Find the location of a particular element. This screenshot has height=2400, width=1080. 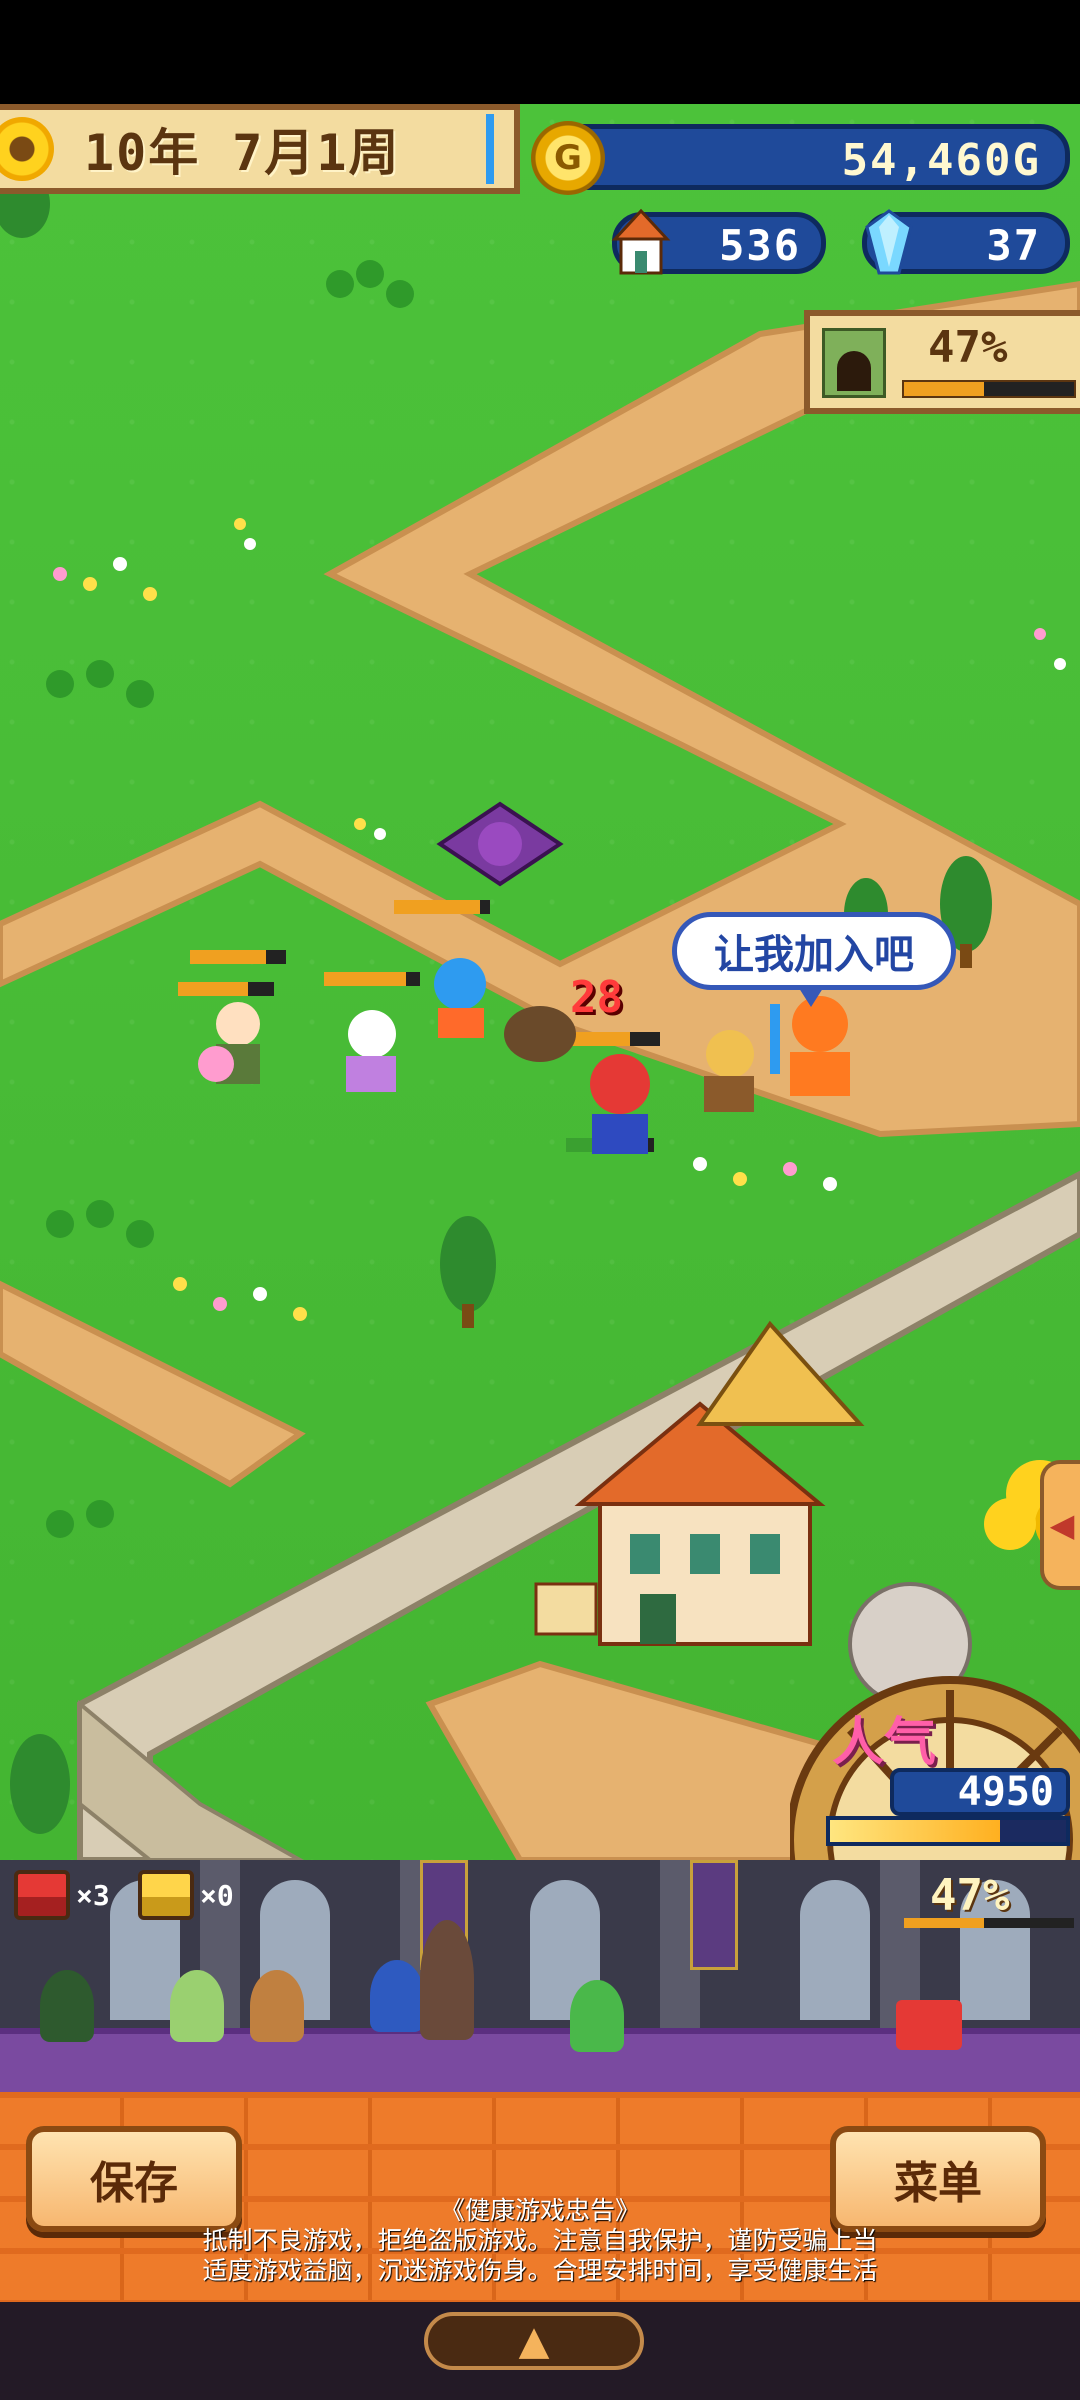

population-panel: 536 is located at coordinates (718, 241).